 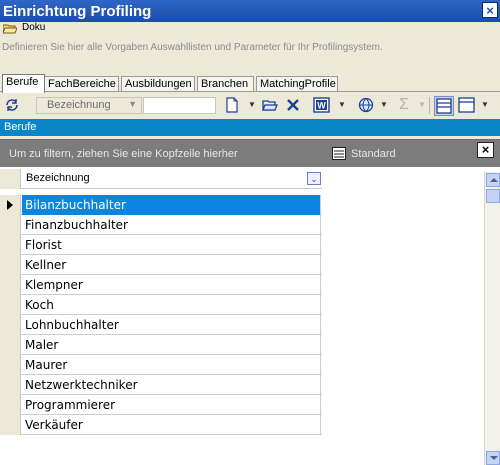 I want to click on word-export-icon: W, so click(x=322, y=105).